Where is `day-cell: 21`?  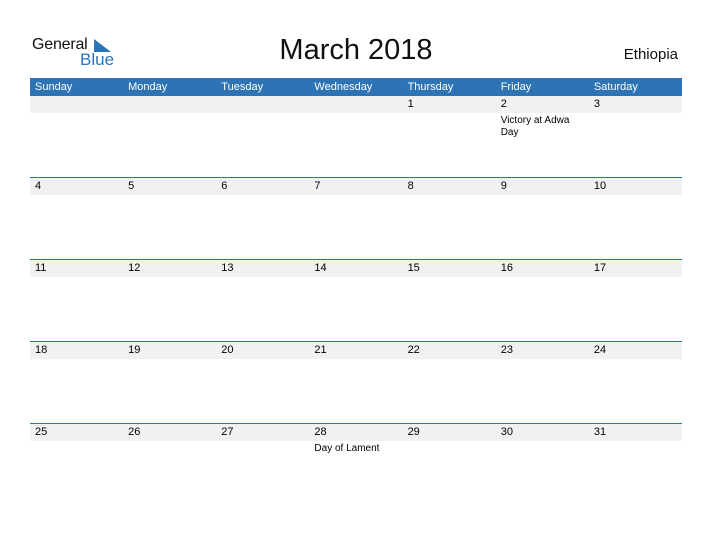 day-cell: 21 is located at coordinates (355, 350).